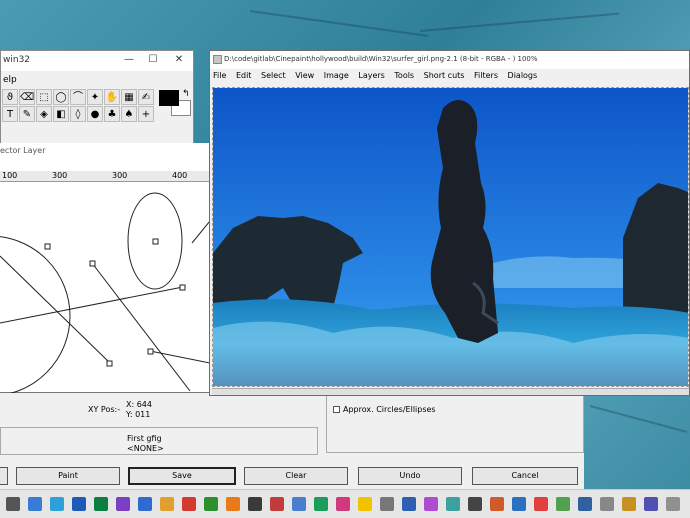 Image resolution: width=690 pixels, height=518 pixels. I want to click on ellipse-select-icon: ◯, so click(61, 97).